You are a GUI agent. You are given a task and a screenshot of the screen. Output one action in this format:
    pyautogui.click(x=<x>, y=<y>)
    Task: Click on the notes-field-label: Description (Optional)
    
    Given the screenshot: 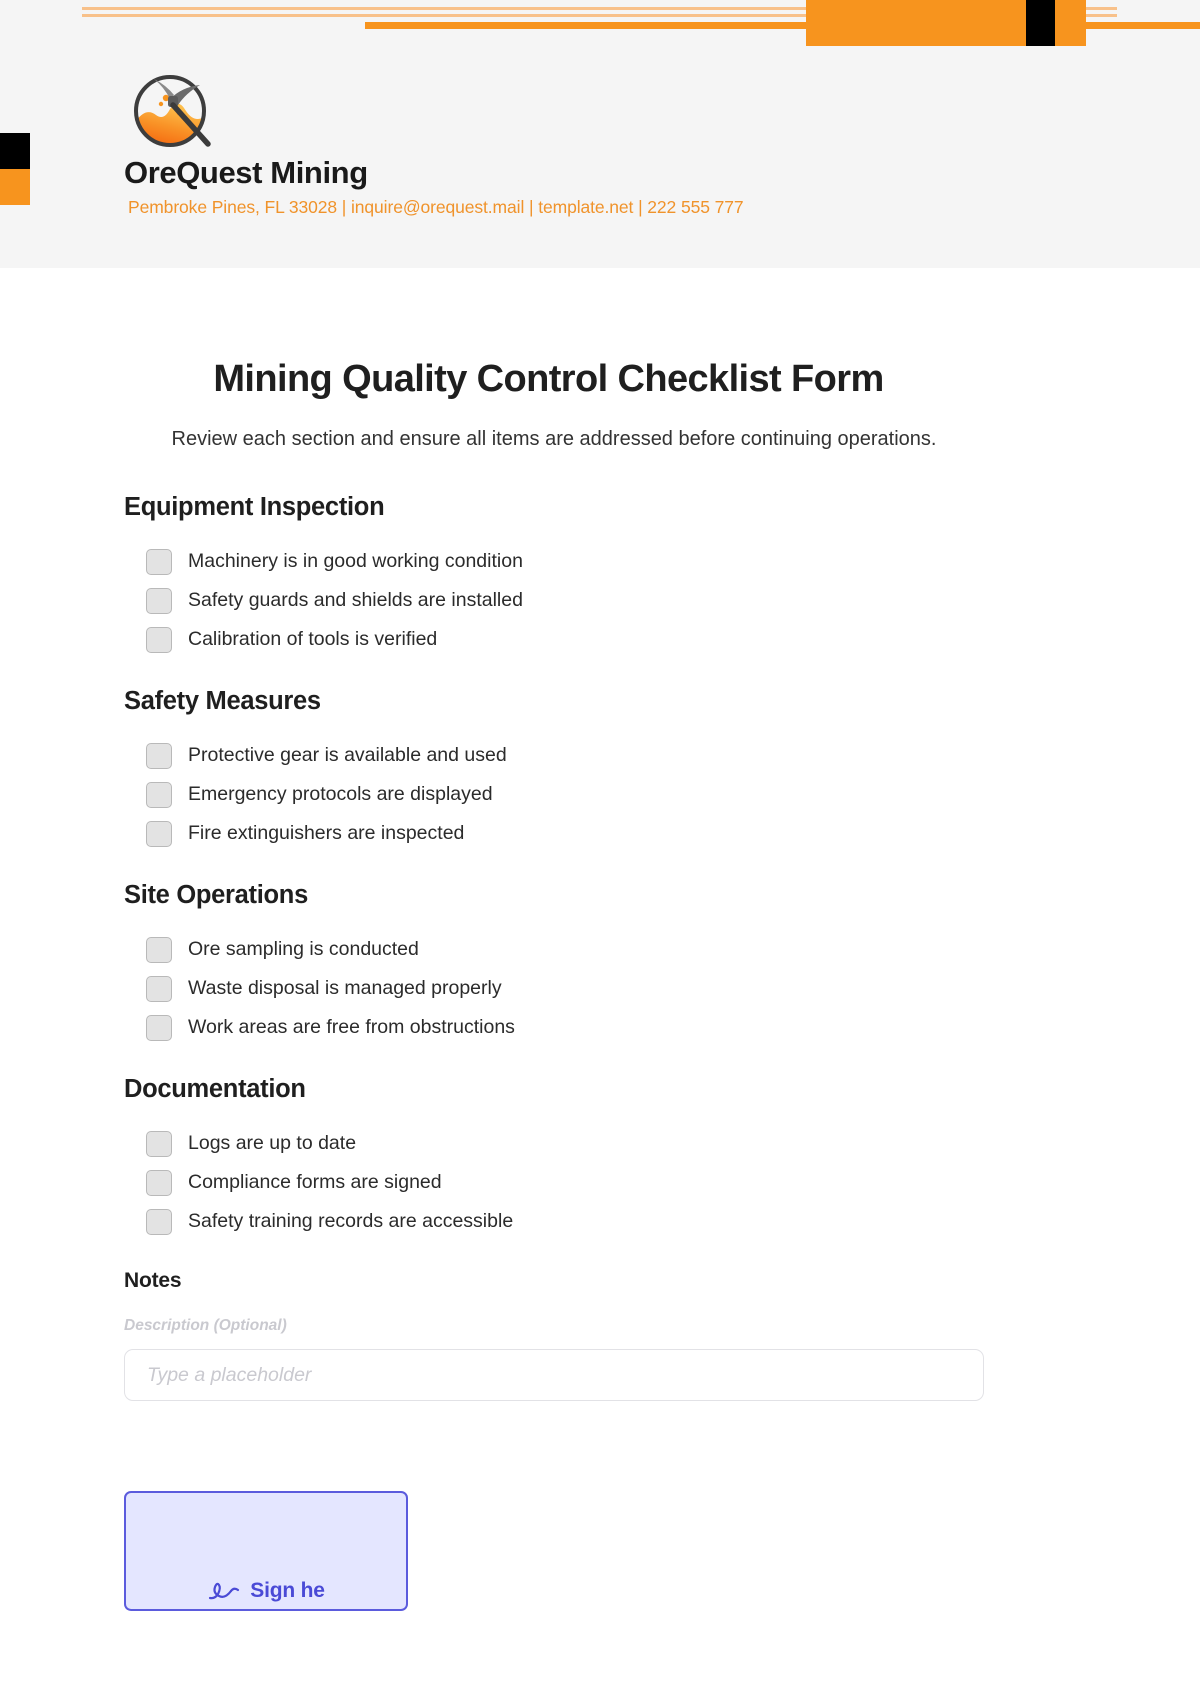 What is the action you would take?
    pyautogui.click(x=205, y=1325)
    